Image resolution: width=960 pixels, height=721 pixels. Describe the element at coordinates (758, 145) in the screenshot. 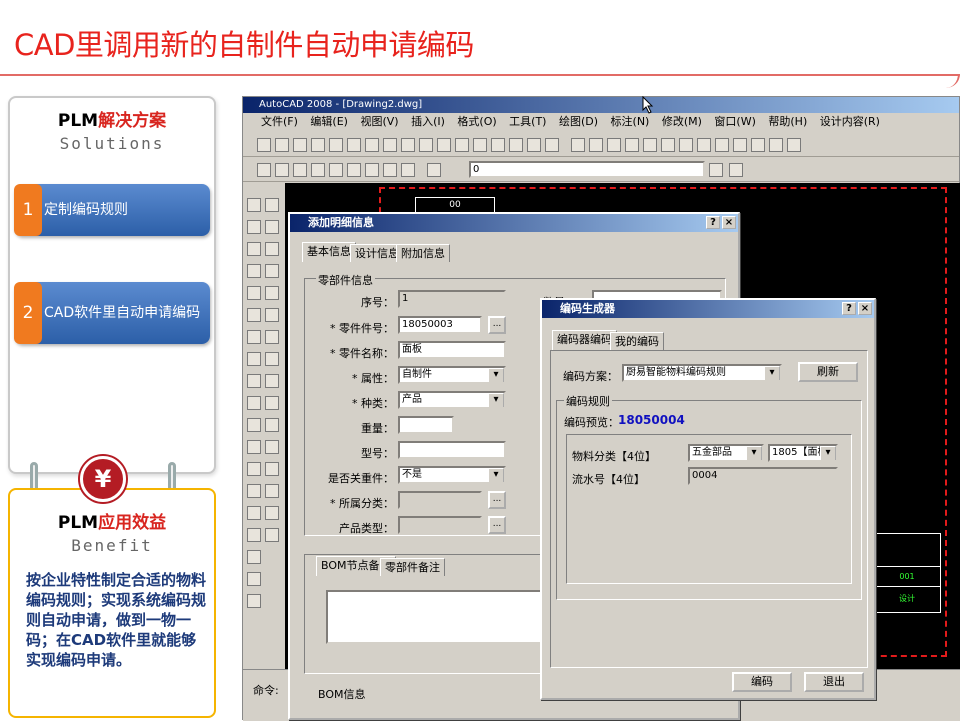

I see `plm-tool-11-icon` at that location.